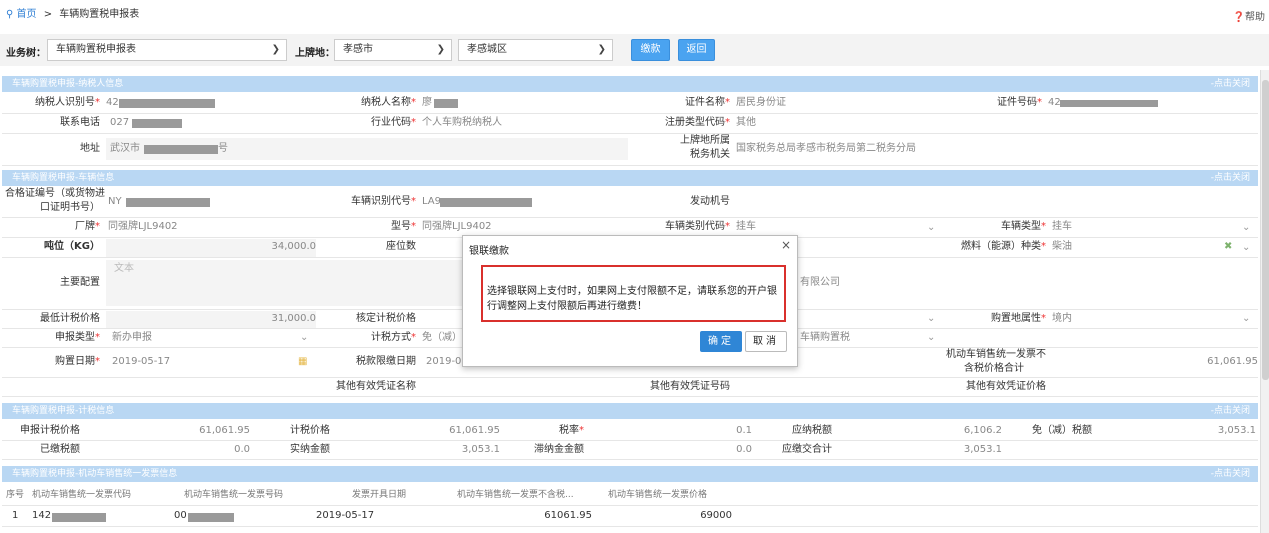 This screenshot has width=1269, height=533. Describe the element at coordinates (697, 122) in the screenshot. I see `reg-type-label: 注册类型代码*` at that location.